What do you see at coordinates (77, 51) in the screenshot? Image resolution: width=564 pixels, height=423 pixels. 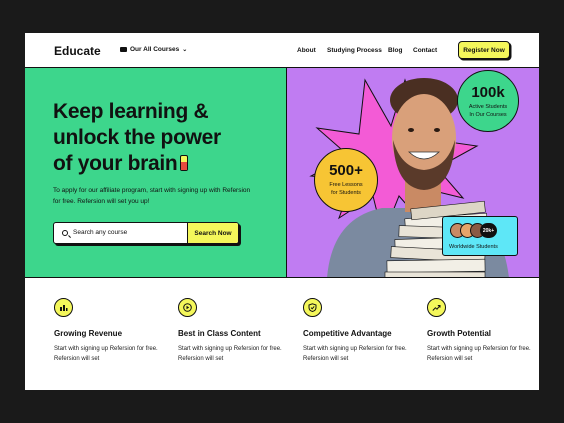 I see `logo: Educate` at bounding box center [77, 51].